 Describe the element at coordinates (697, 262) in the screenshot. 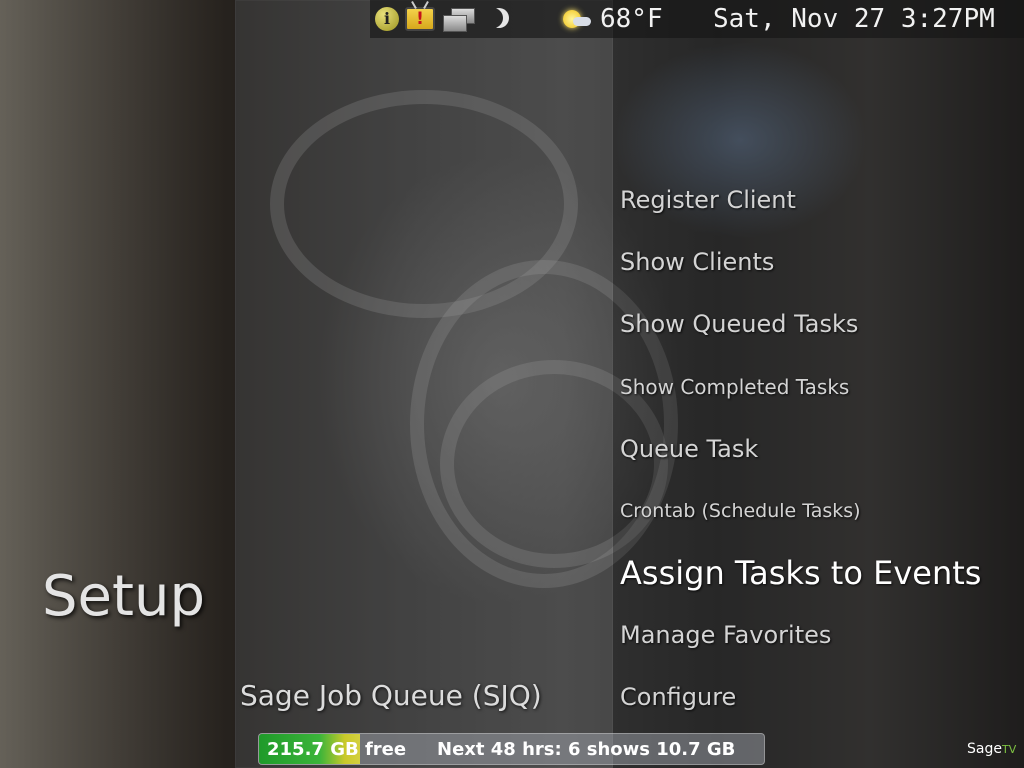

I see `menu-item-show-clients: Show Clients` at that location.